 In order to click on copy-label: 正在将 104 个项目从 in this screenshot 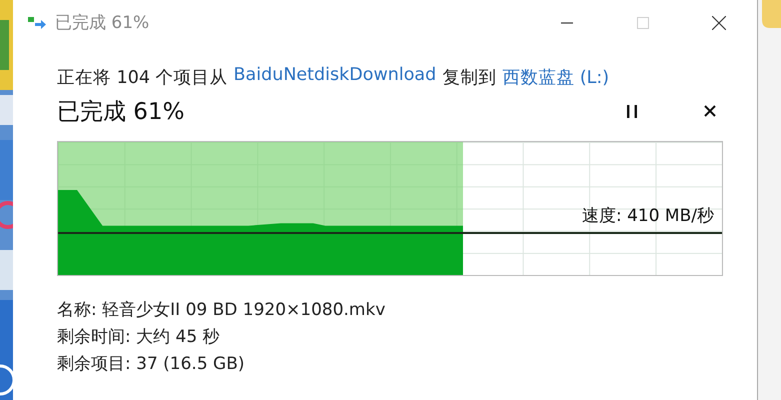, I will do `click(142, 78)`.